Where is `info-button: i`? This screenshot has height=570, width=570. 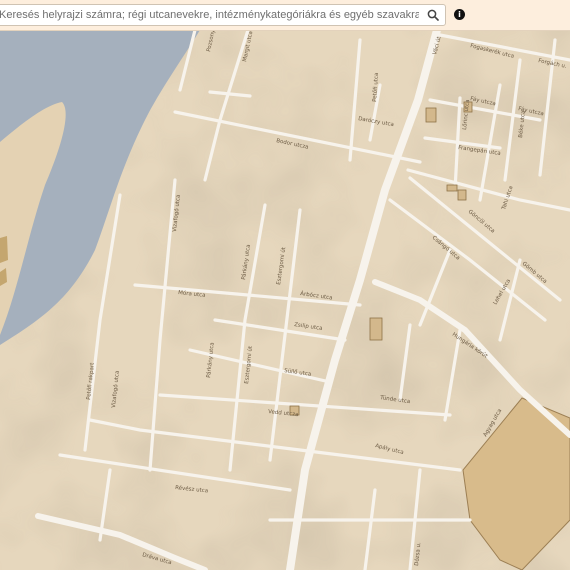 info-button: i is located at coordinates (459, 14).